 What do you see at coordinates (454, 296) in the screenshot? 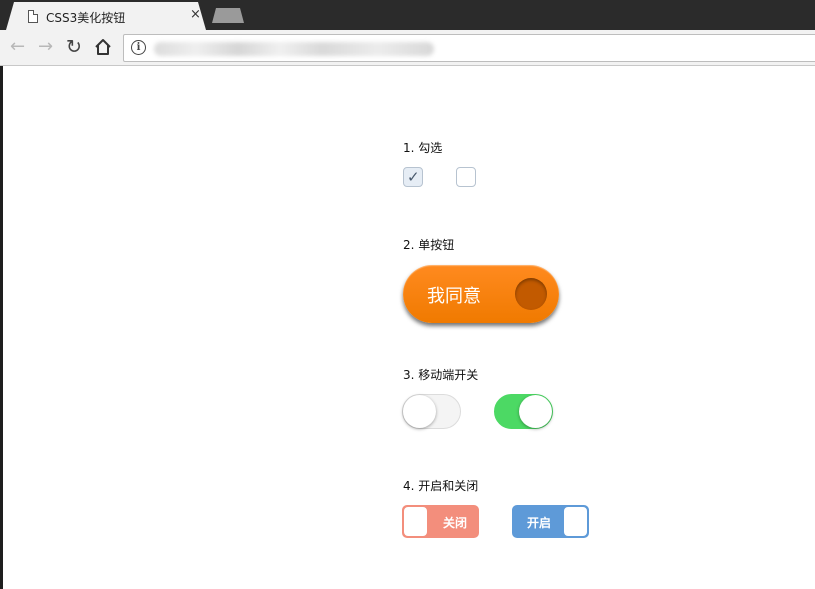
I see `agree-label: 我同意` at bounding box center [454, 296].